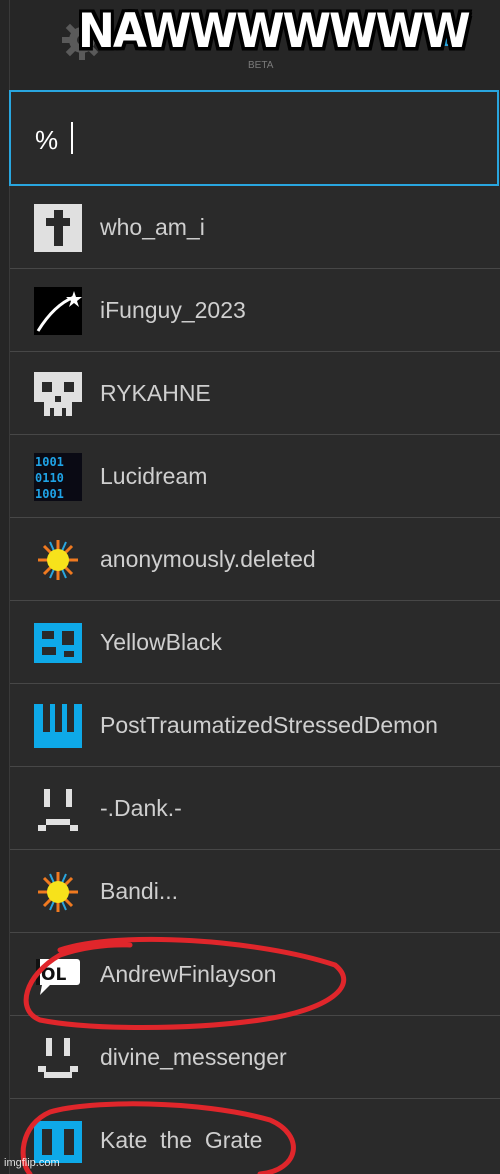 Image resolution: width=500 pixels, height=1174 pixels. Describe the element at coordinates (58, 726) in the screenshot. I see `castle-glyph-icon` at that location.